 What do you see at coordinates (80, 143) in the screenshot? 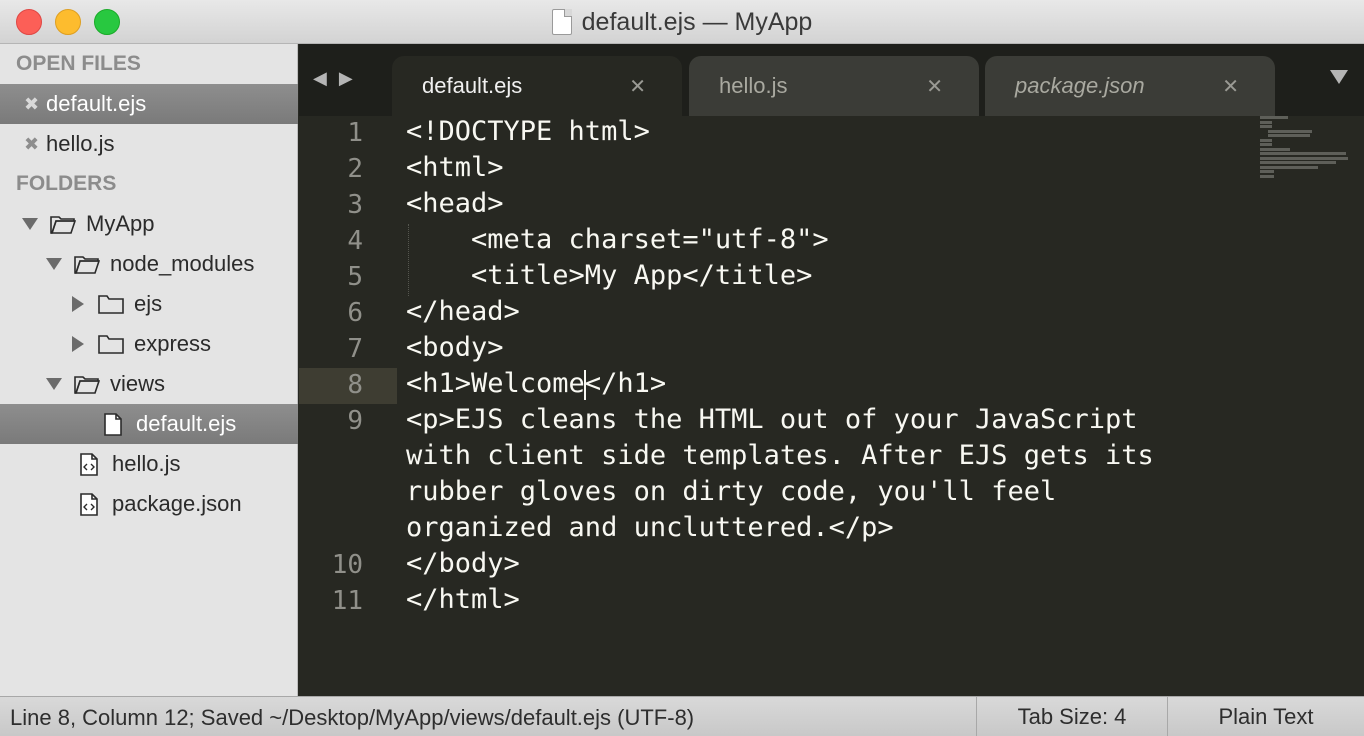
I see `open-file-label: hello.js` at bounding box center [80, 143].